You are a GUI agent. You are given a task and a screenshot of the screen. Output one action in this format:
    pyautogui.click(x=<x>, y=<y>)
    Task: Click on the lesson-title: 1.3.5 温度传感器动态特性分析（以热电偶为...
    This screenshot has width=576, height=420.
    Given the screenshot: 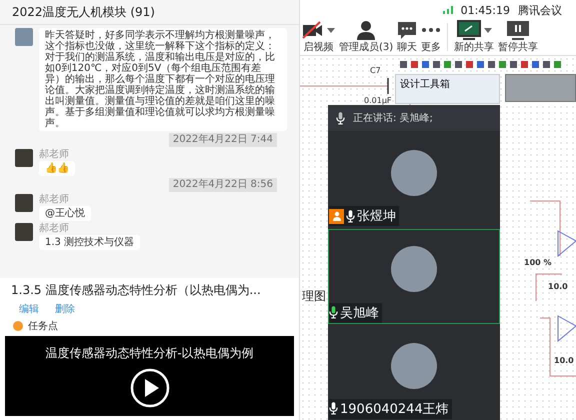 What is the action you would take?
    pyautogui.click(x=136, y=290)
    